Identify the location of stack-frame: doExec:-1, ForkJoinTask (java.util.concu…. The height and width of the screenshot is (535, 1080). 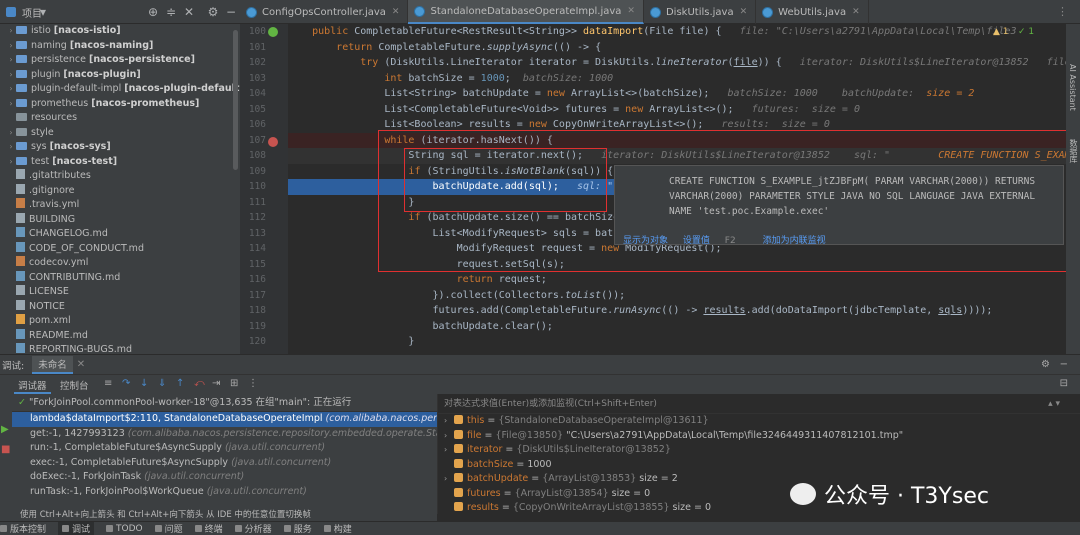
(218, 477).